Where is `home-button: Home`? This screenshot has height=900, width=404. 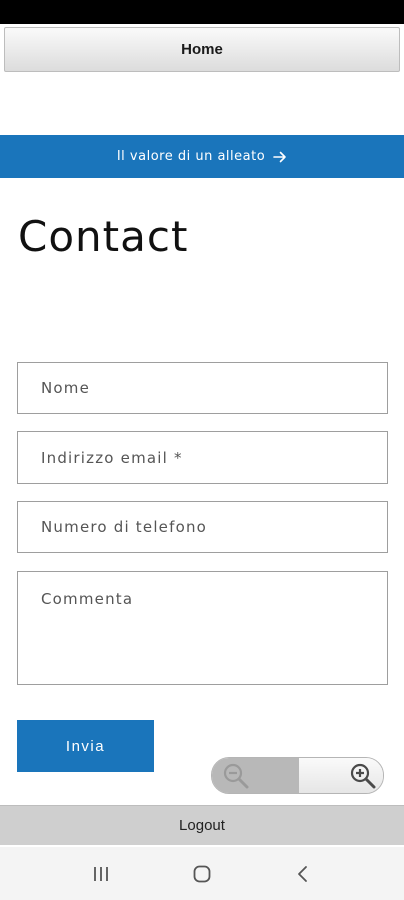 home-button: Home is located at coordinates (202, 49).